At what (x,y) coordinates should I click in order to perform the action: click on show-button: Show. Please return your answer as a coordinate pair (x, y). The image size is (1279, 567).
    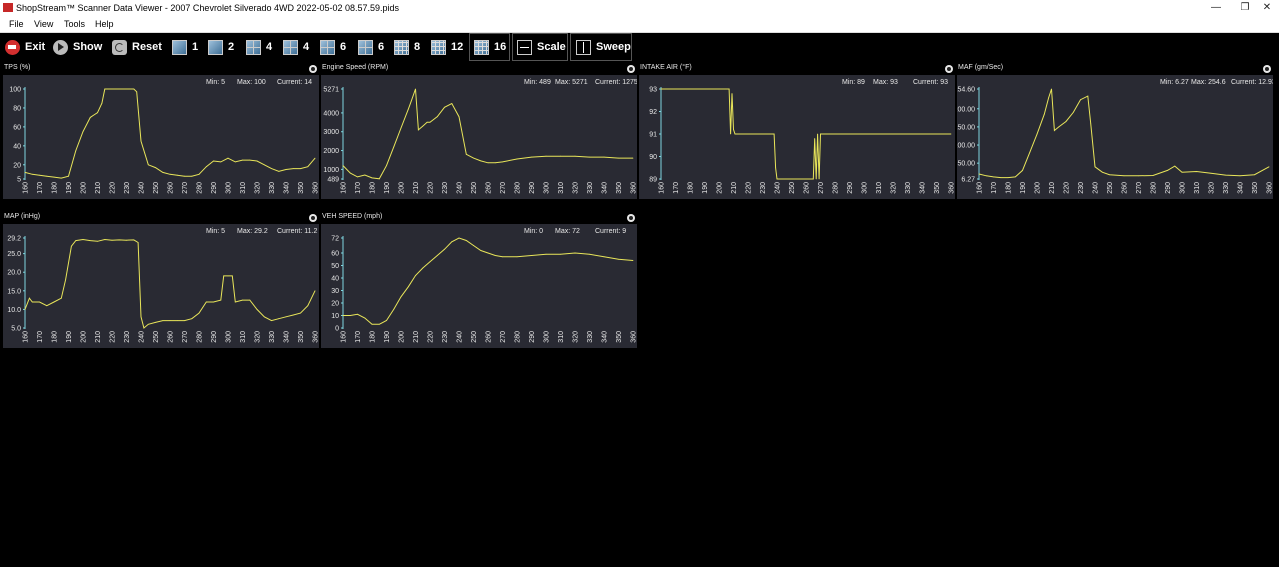
    Looking at the image, I should click on (77, 47).